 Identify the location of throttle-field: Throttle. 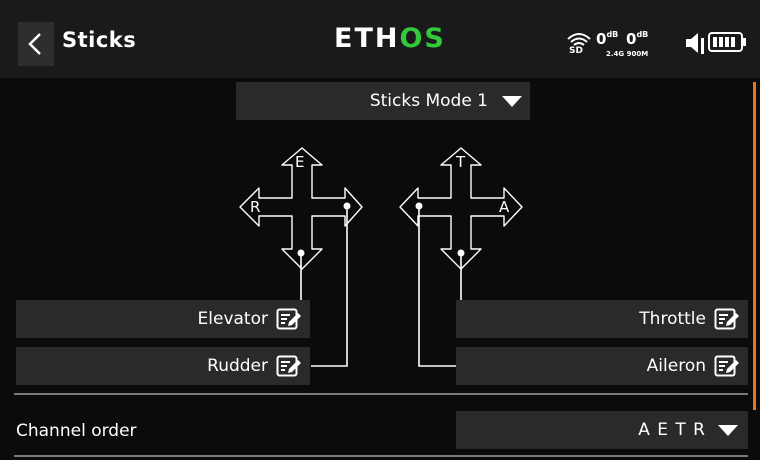
(602, 319).